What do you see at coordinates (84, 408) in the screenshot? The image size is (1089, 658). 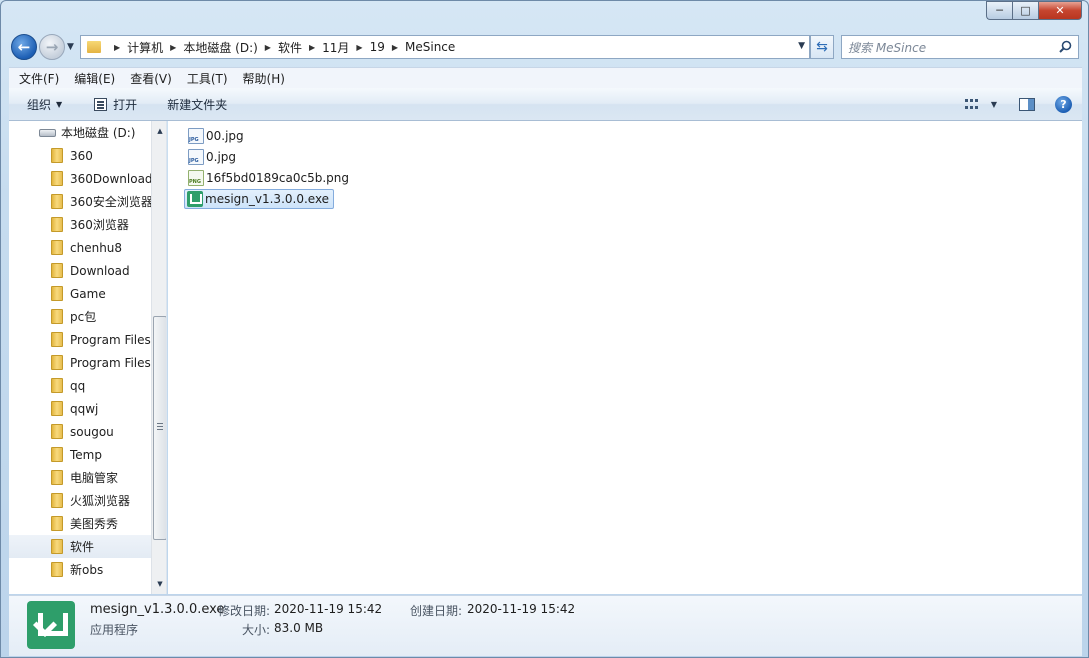 I see `tree-item-label: qqwj` at bounding box center [84, 408].